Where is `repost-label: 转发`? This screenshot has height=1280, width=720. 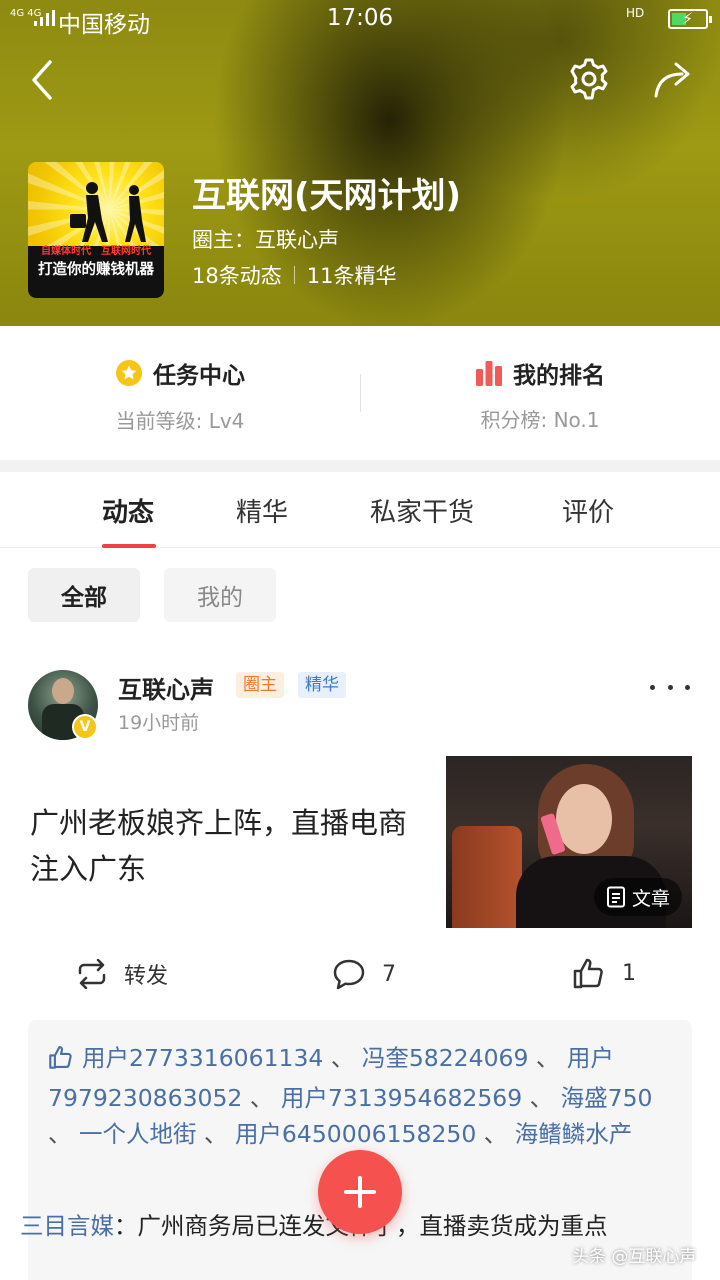 repost-label: 转发 is located at coordinates (146, 976).